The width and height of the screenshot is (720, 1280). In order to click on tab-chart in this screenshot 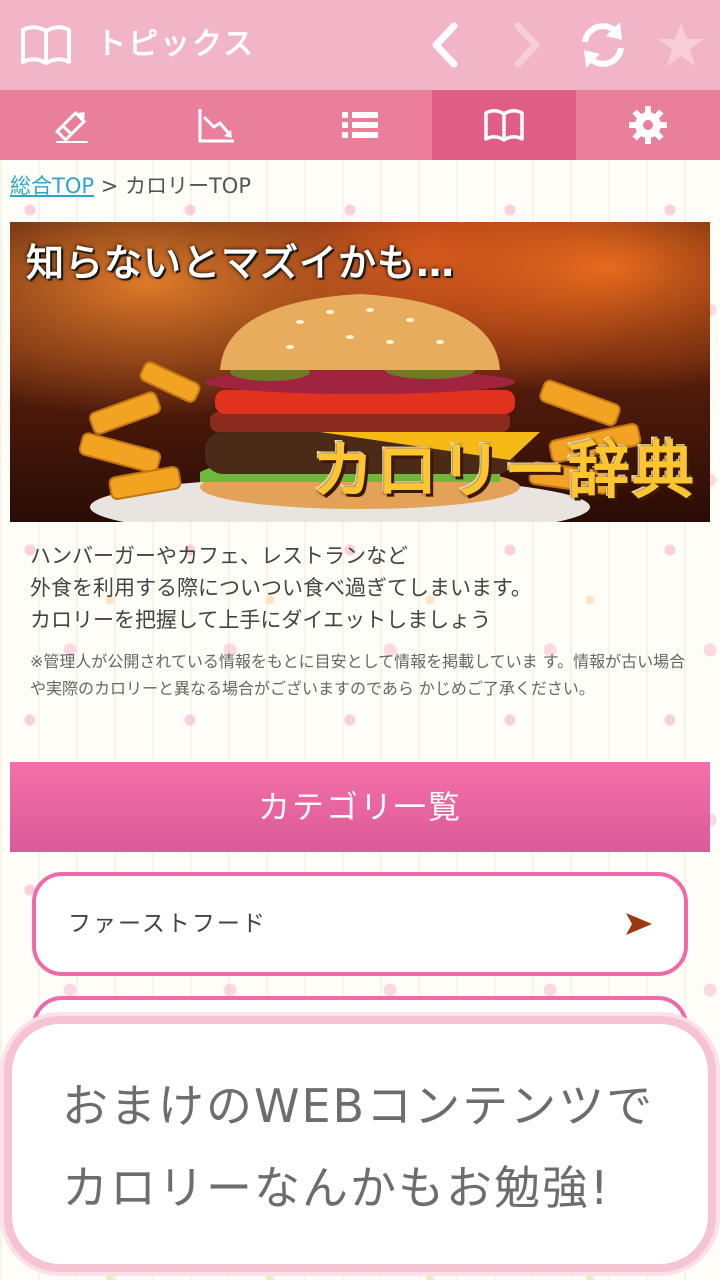, I will do `click(216, 125)`.